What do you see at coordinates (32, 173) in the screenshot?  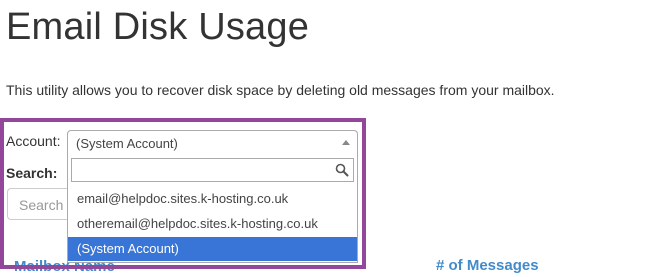 I see `search-label: Search:` at bounding box center [32, 173].